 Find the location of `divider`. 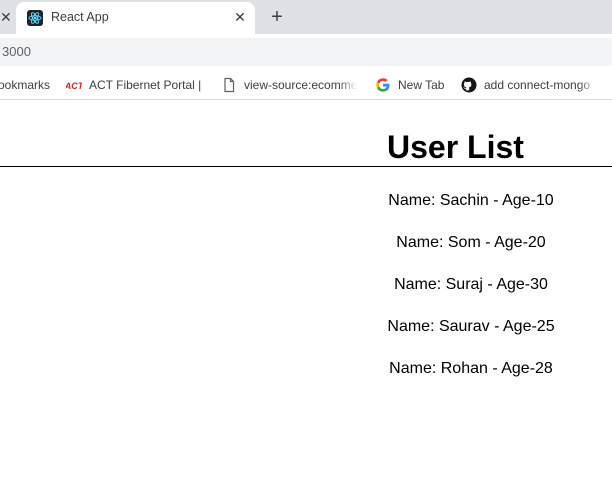

divider is located at coordinates (306, 166).